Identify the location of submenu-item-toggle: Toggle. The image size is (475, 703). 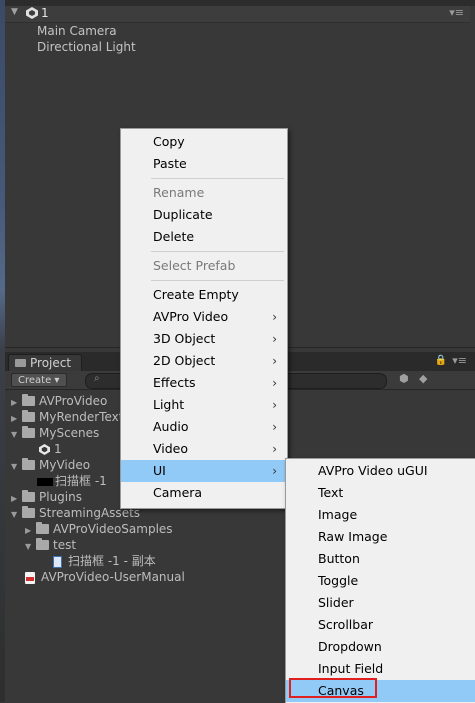
(380, 581).